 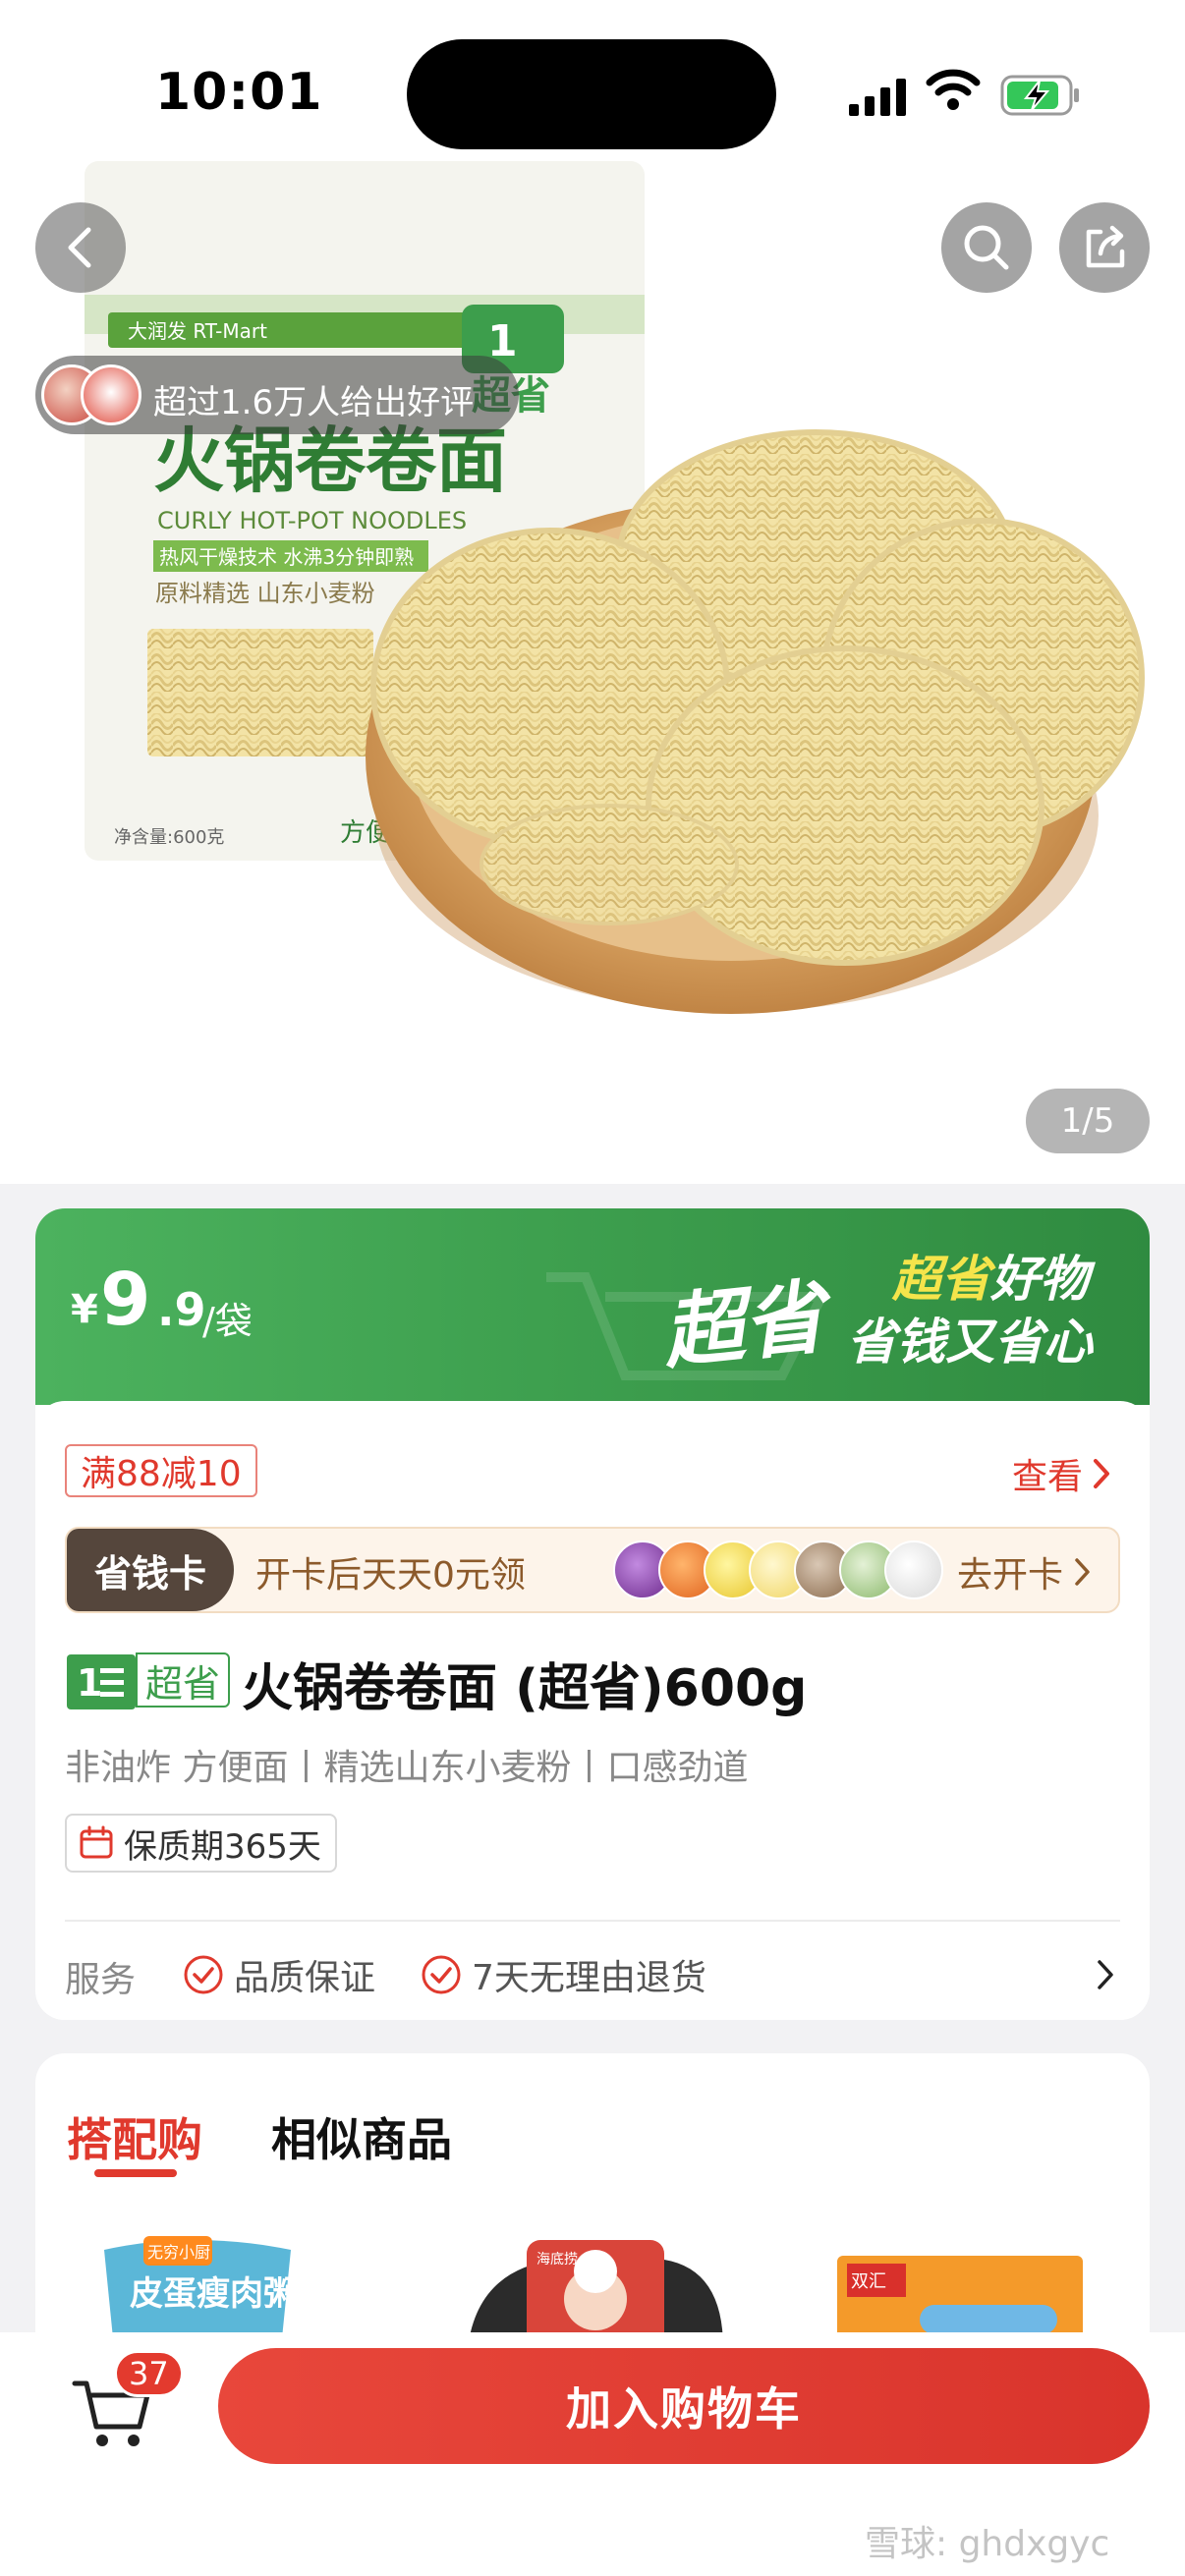 What do you see at coordinates (314, 402) in the screenshot?
I see `review-summary-text: 超过1.6万人给出好评` at bounding box center [314, 402].